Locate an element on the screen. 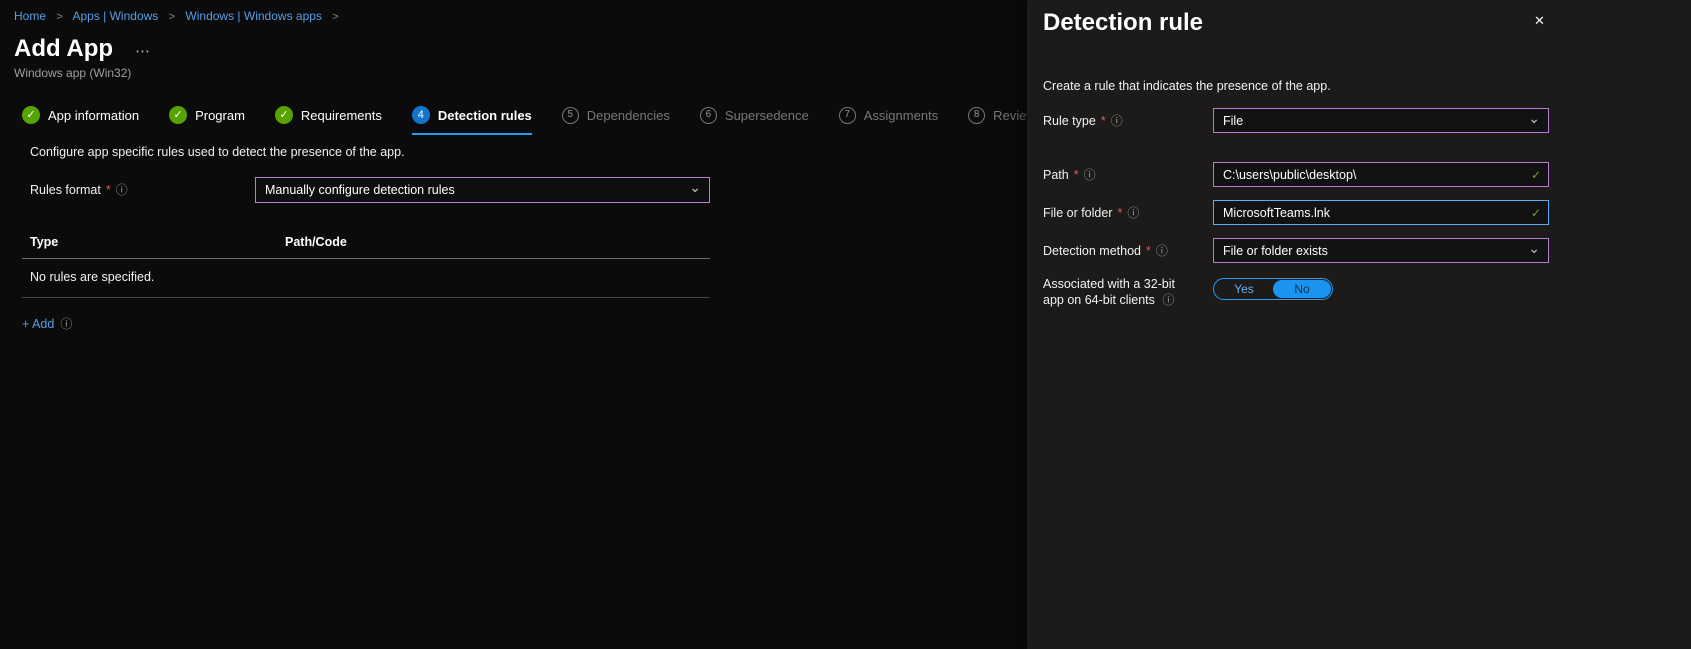 This screenshot has width=1691, height=649. step-dependencies: 5 Dependencies is located at coordinates (615, 120).